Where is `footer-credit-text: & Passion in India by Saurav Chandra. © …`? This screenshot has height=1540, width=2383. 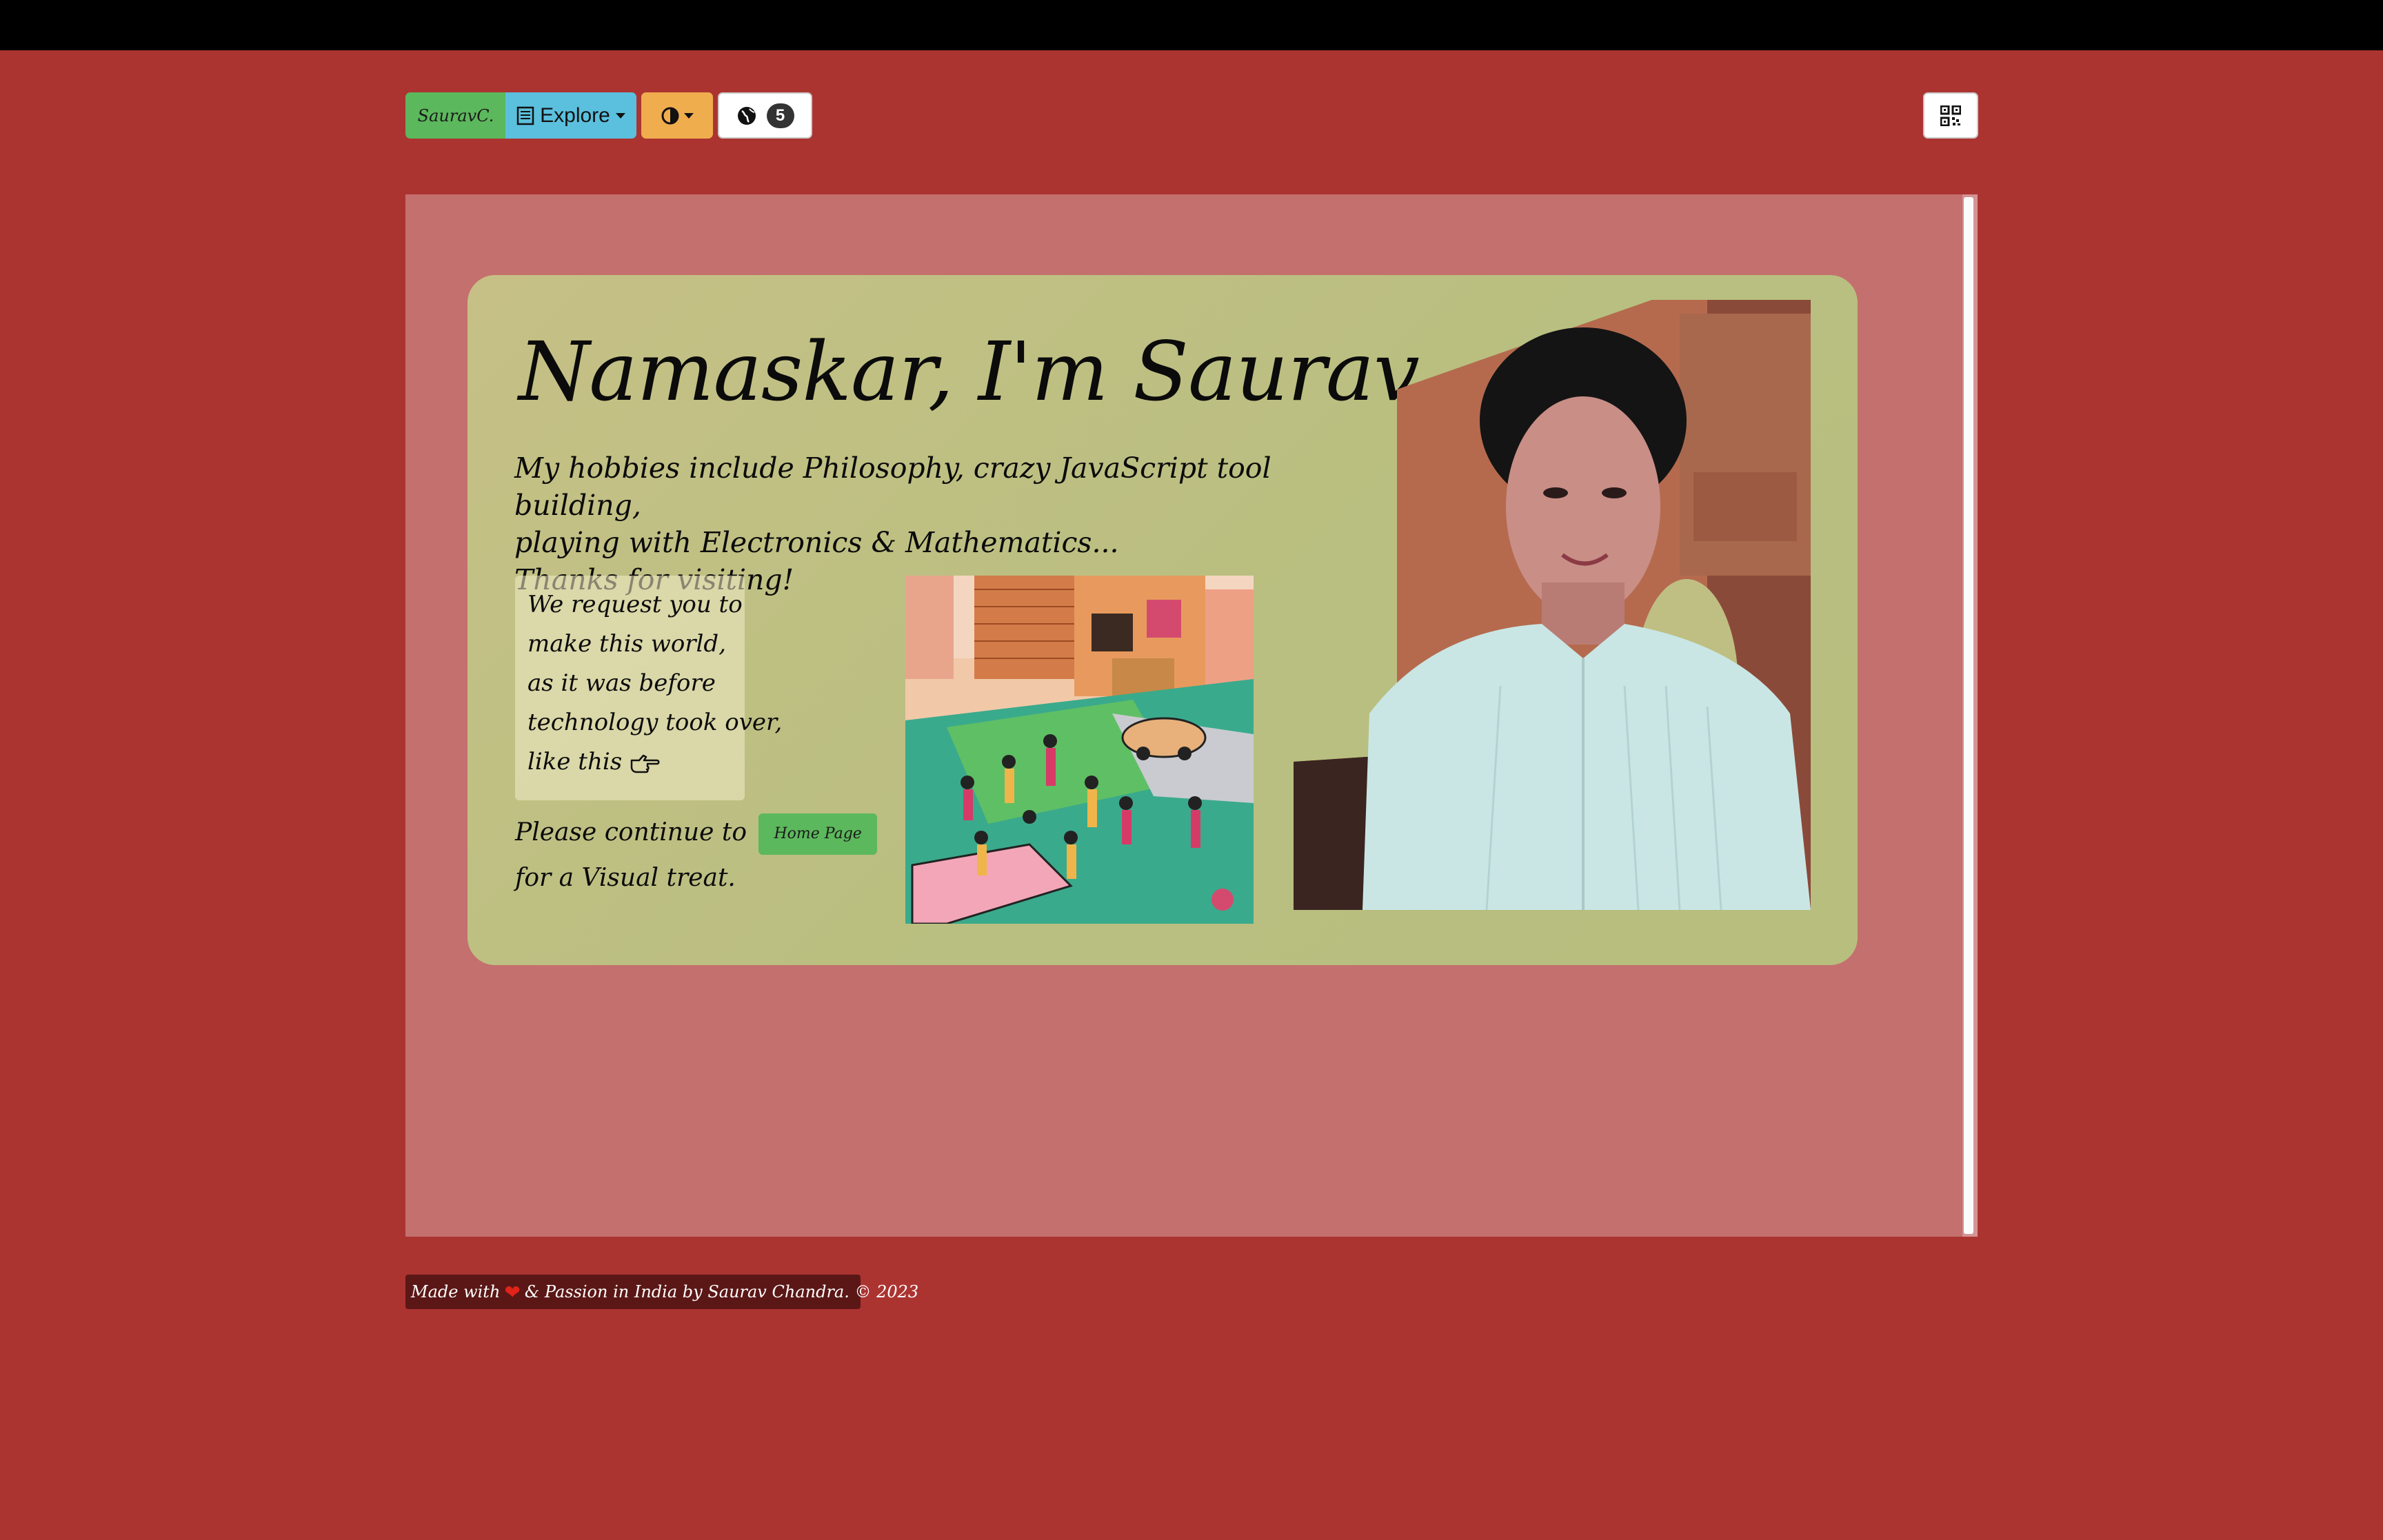
footer-credit-text: & Passion in India by Saurav Chandra. © … is located at coordinates (721, 1292).